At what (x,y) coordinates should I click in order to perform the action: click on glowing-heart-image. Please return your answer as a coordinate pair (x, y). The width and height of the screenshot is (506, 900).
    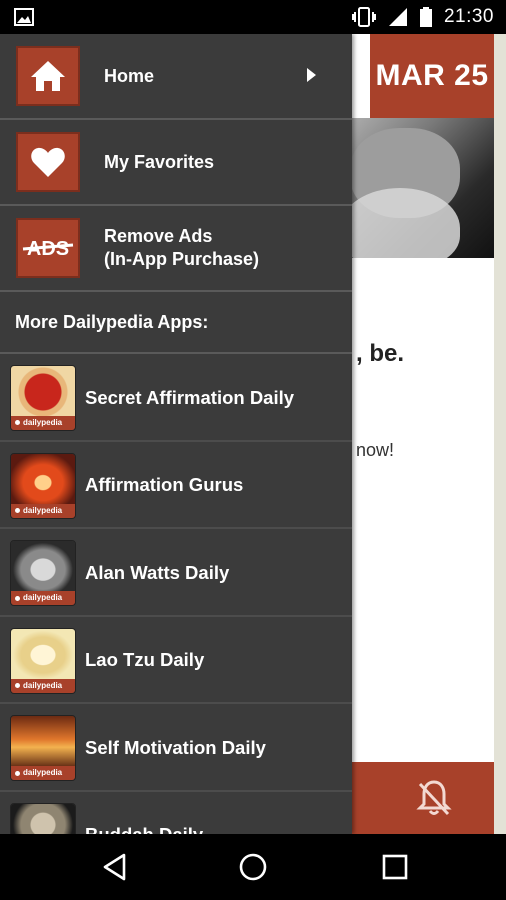
    Looking at the image, I should click on (43, 479).